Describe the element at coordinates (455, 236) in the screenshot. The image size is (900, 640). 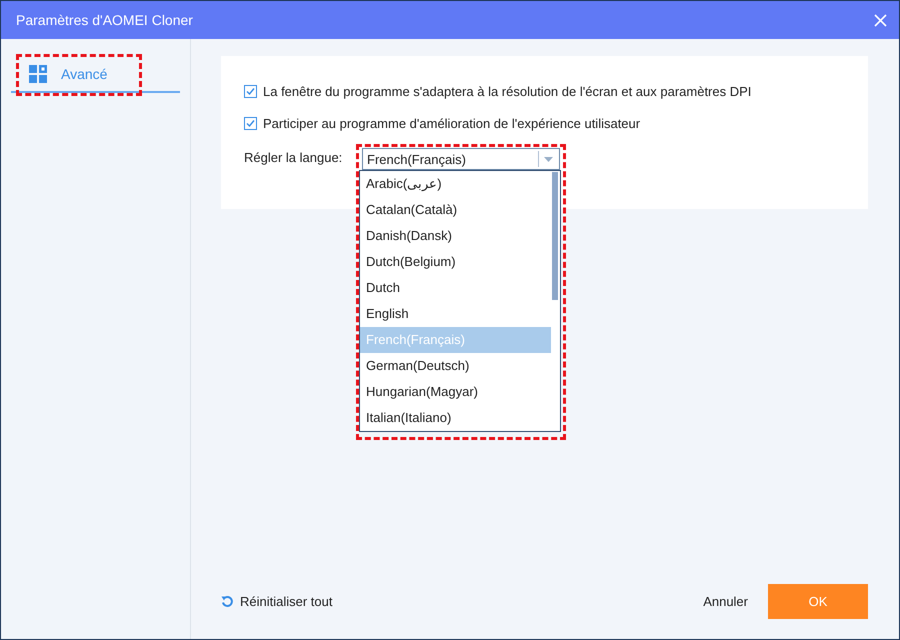
I see `language-option: Danish(Dansk)` at that location.